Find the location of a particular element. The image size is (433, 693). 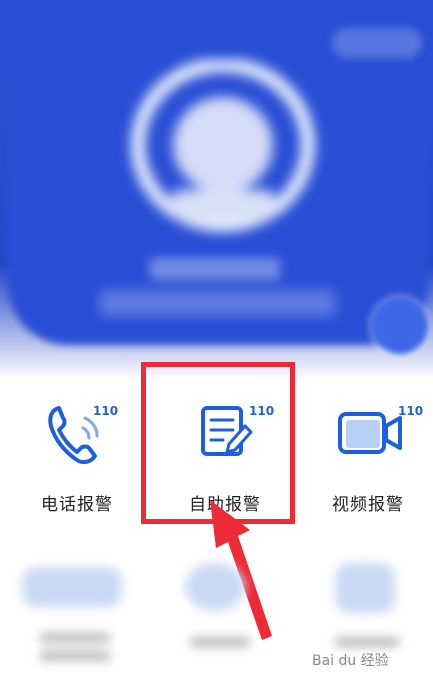

banner-title is located at coordinates (215, 269).